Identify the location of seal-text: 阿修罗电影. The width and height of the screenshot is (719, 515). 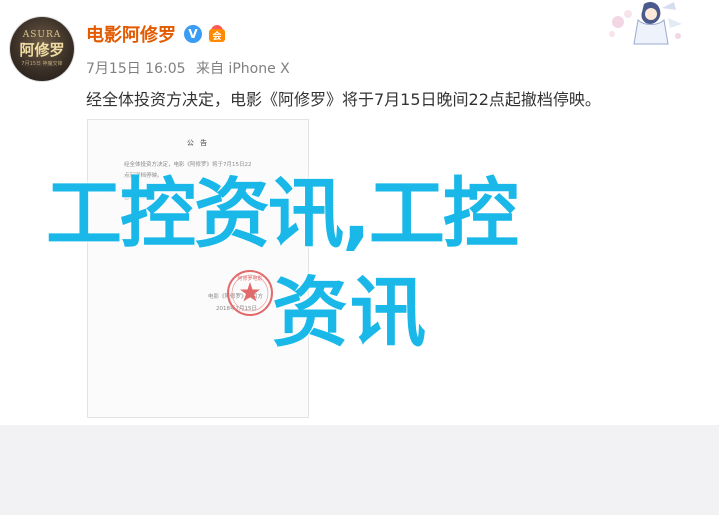
(249, 278).